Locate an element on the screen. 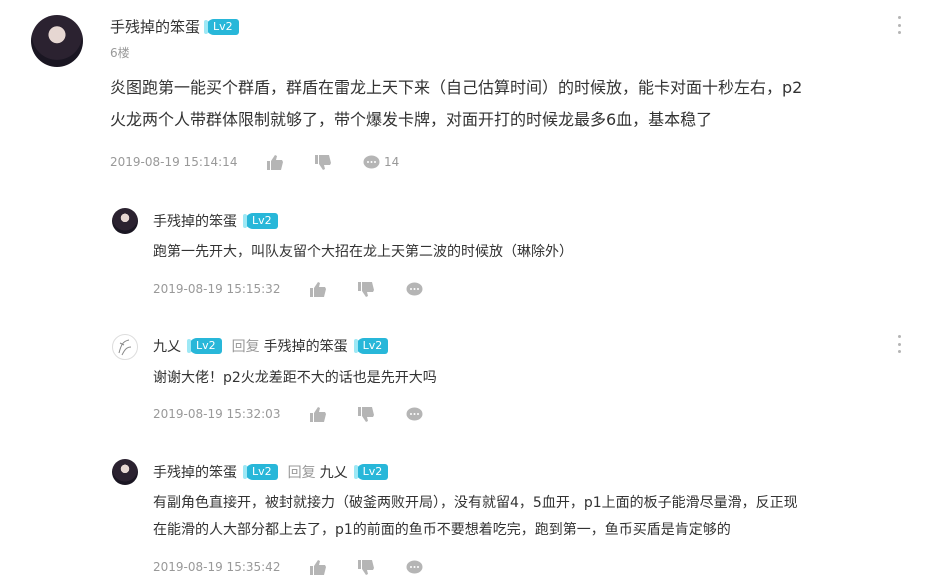 This screenshot has height=585, width=934. timestamp: 2019-08-19 15:32:03 is located at coordinates (217, 414).